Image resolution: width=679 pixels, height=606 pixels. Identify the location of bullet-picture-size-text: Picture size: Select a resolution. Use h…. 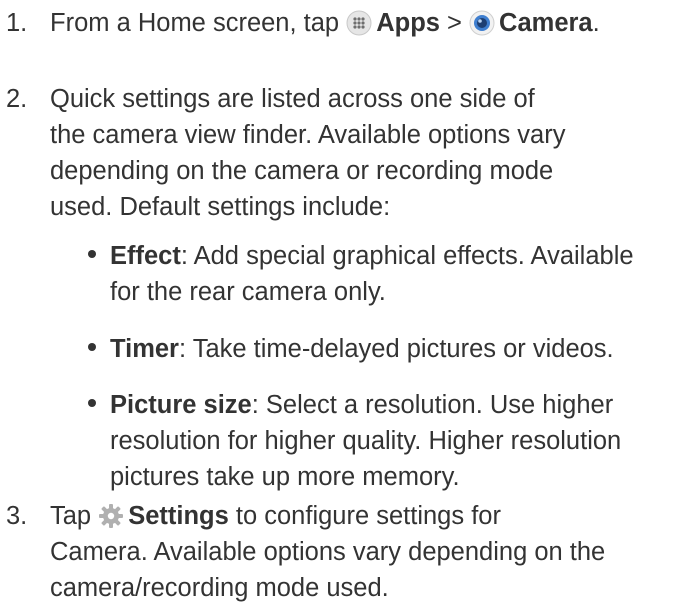
(394, 441).